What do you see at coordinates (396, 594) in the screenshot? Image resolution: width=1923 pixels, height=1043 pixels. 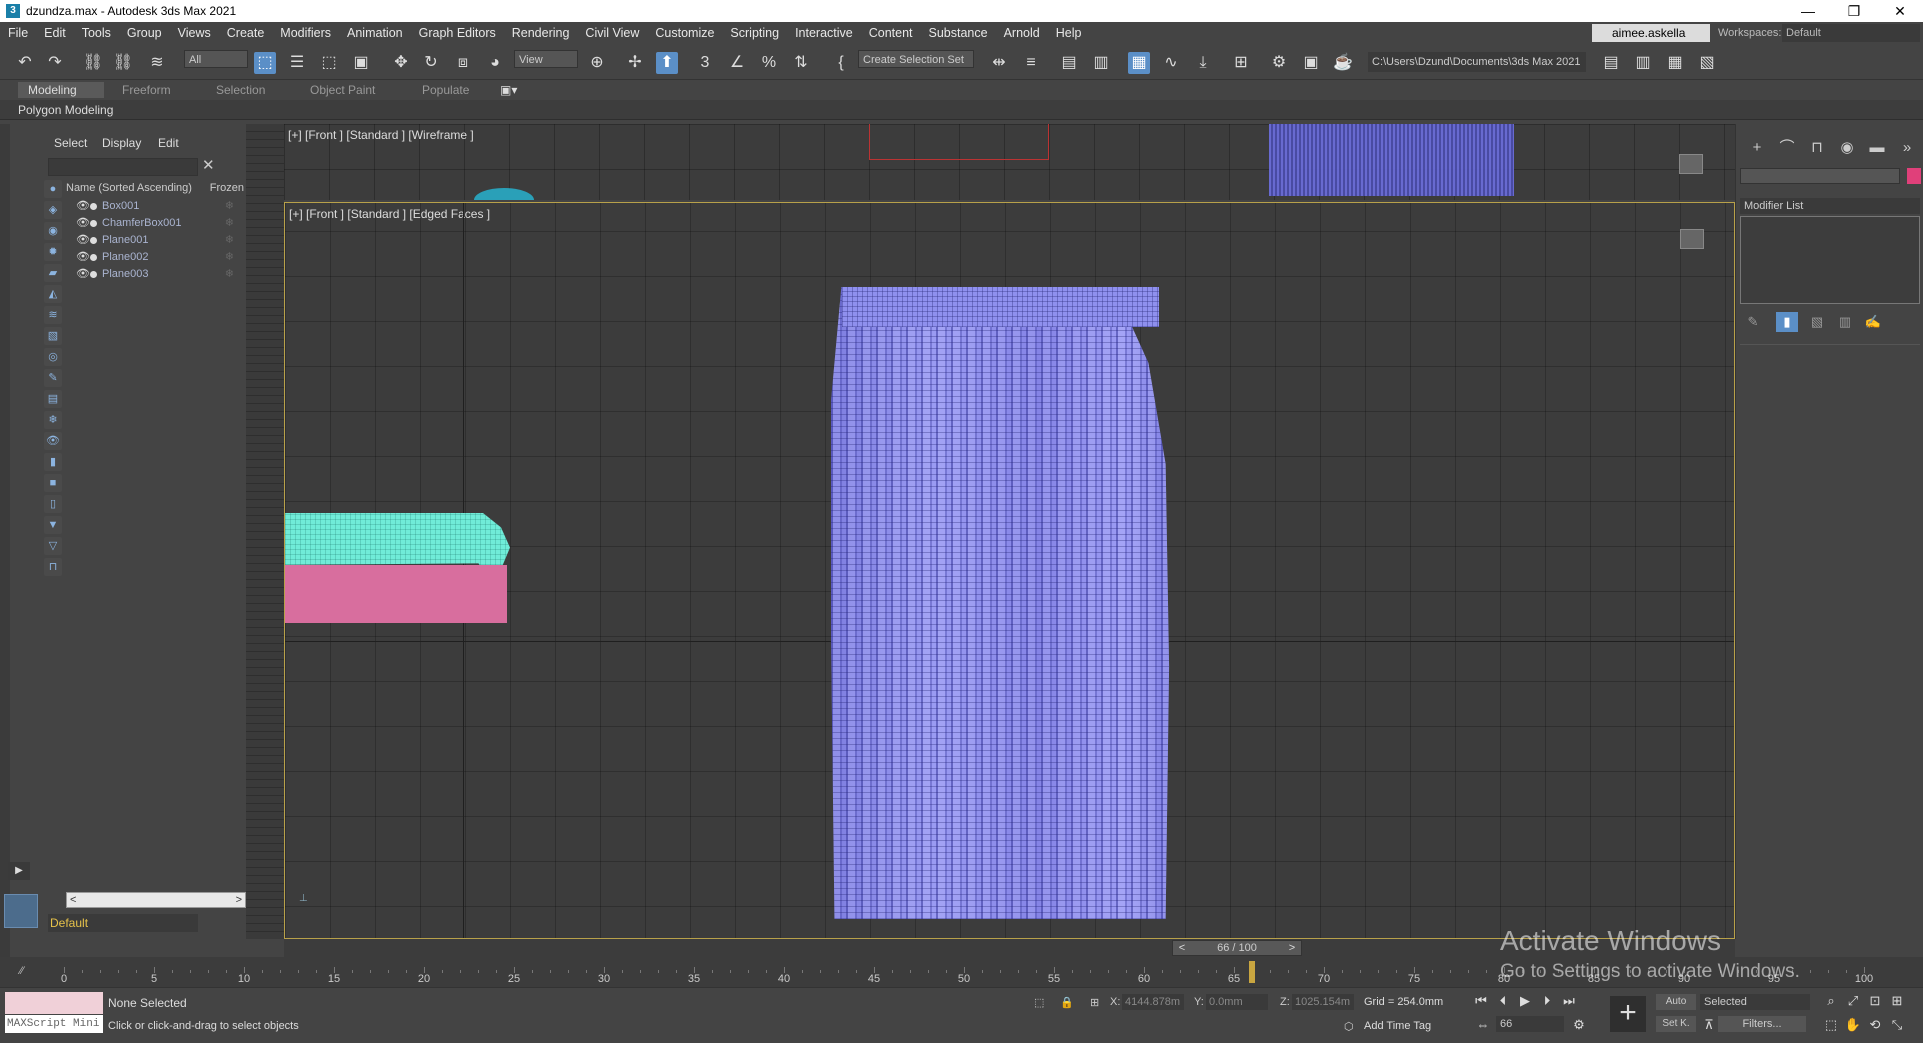 I see `chamferbox-object` at bounding box center [396, 594].